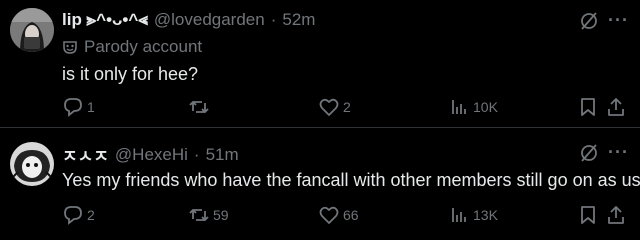  Describe the element at coordinates (222, 155) in the screenshot. I see `timestamp: 51m` at that location.